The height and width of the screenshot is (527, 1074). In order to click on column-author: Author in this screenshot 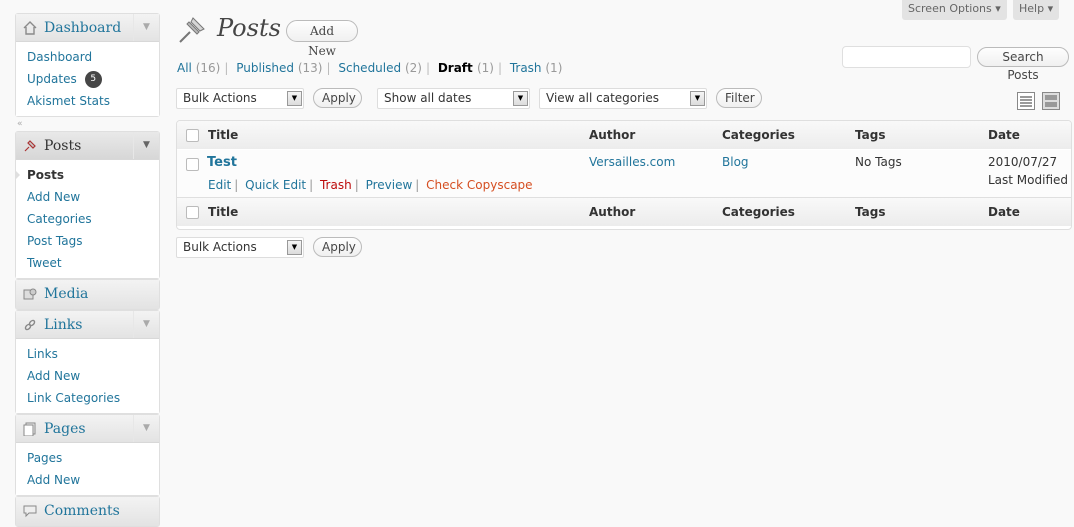, I will do `click(612, 135)`.